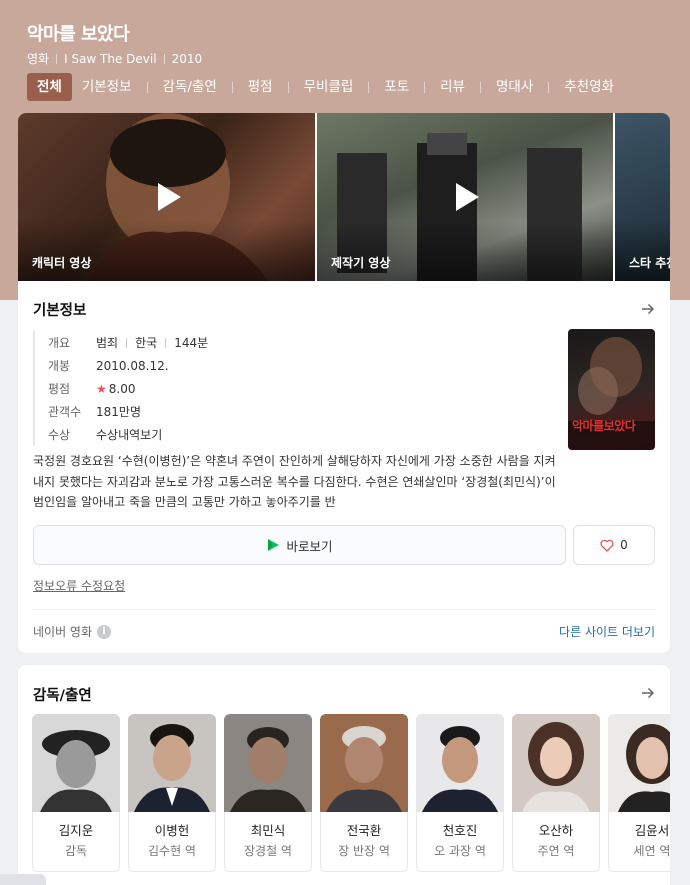 Image resolution: width=690 pixels, height=885 pixels. I want to click on person-name: 천호진, so click(460, 830).